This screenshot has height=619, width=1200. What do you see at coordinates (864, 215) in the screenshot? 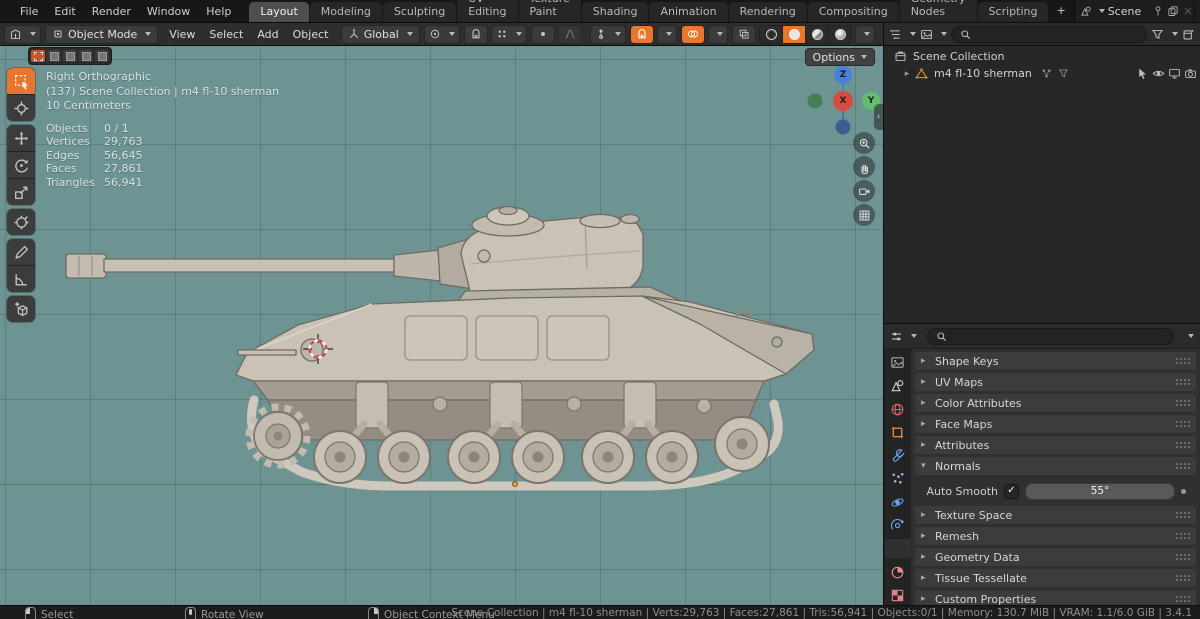
I see `nav-grid-button` at bounding box center [864, 215].